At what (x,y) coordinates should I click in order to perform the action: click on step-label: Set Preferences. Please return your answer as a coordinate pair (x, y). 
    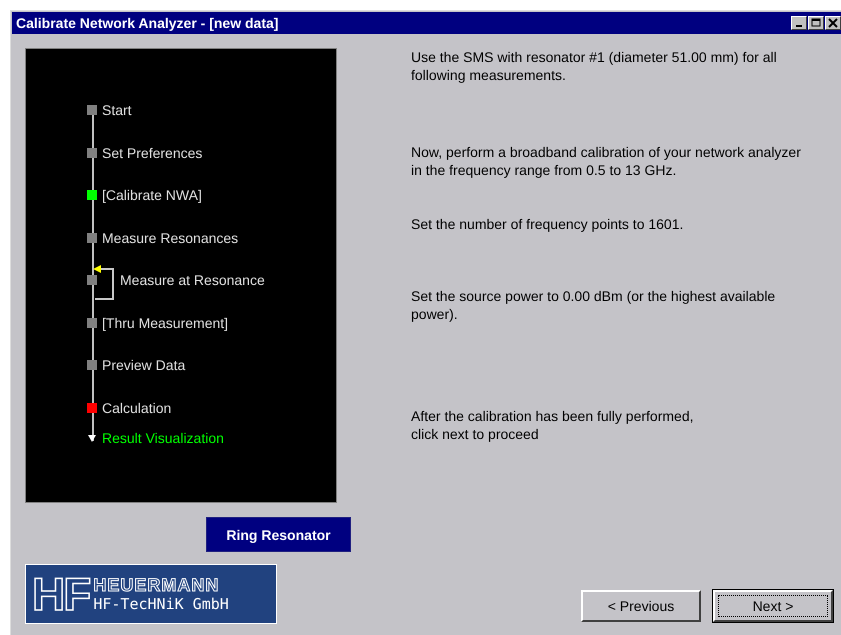
    Looking at the image, I should click on (152, 152).